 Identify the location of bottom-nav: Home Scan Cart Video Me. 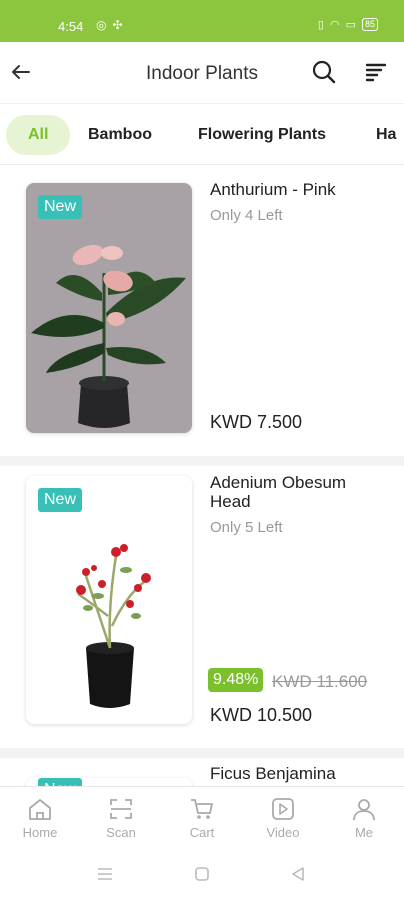
(202, 817).